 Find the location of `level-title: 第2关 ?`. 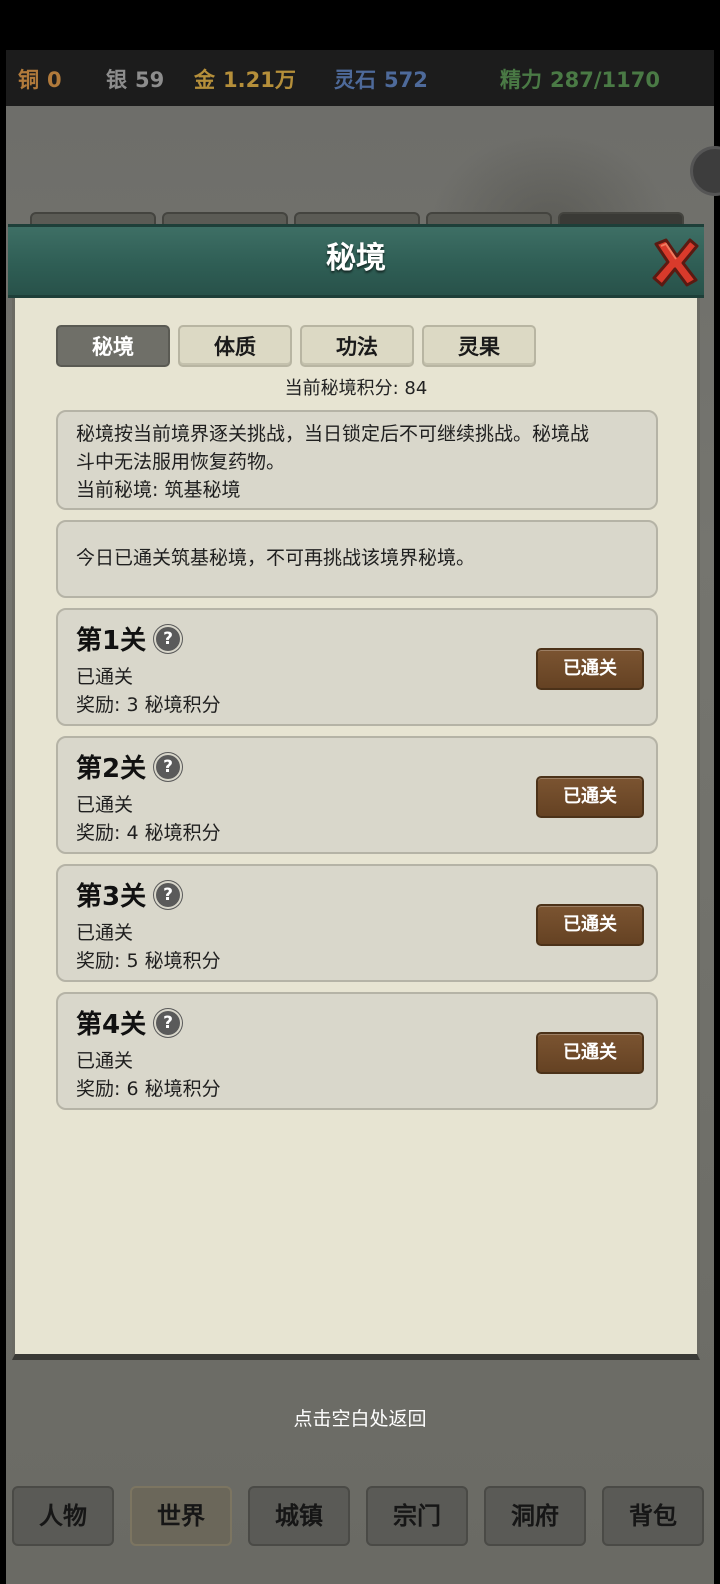

level-title: 第2关 ? is located at coordinates (128, 766).